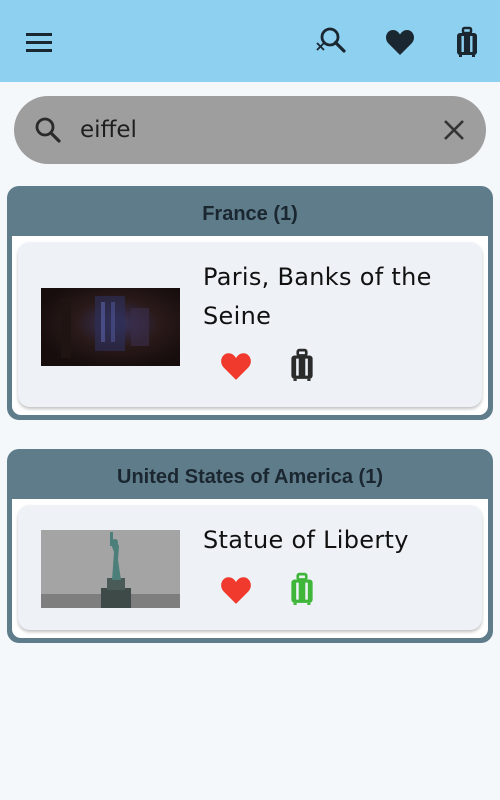 Image resolution: width=500 pixels, height=800 pixels. What do you see at coordinates (302, 589) in the screenshot?
I see `luggage-icon-active` at bounding box center [302, 589].